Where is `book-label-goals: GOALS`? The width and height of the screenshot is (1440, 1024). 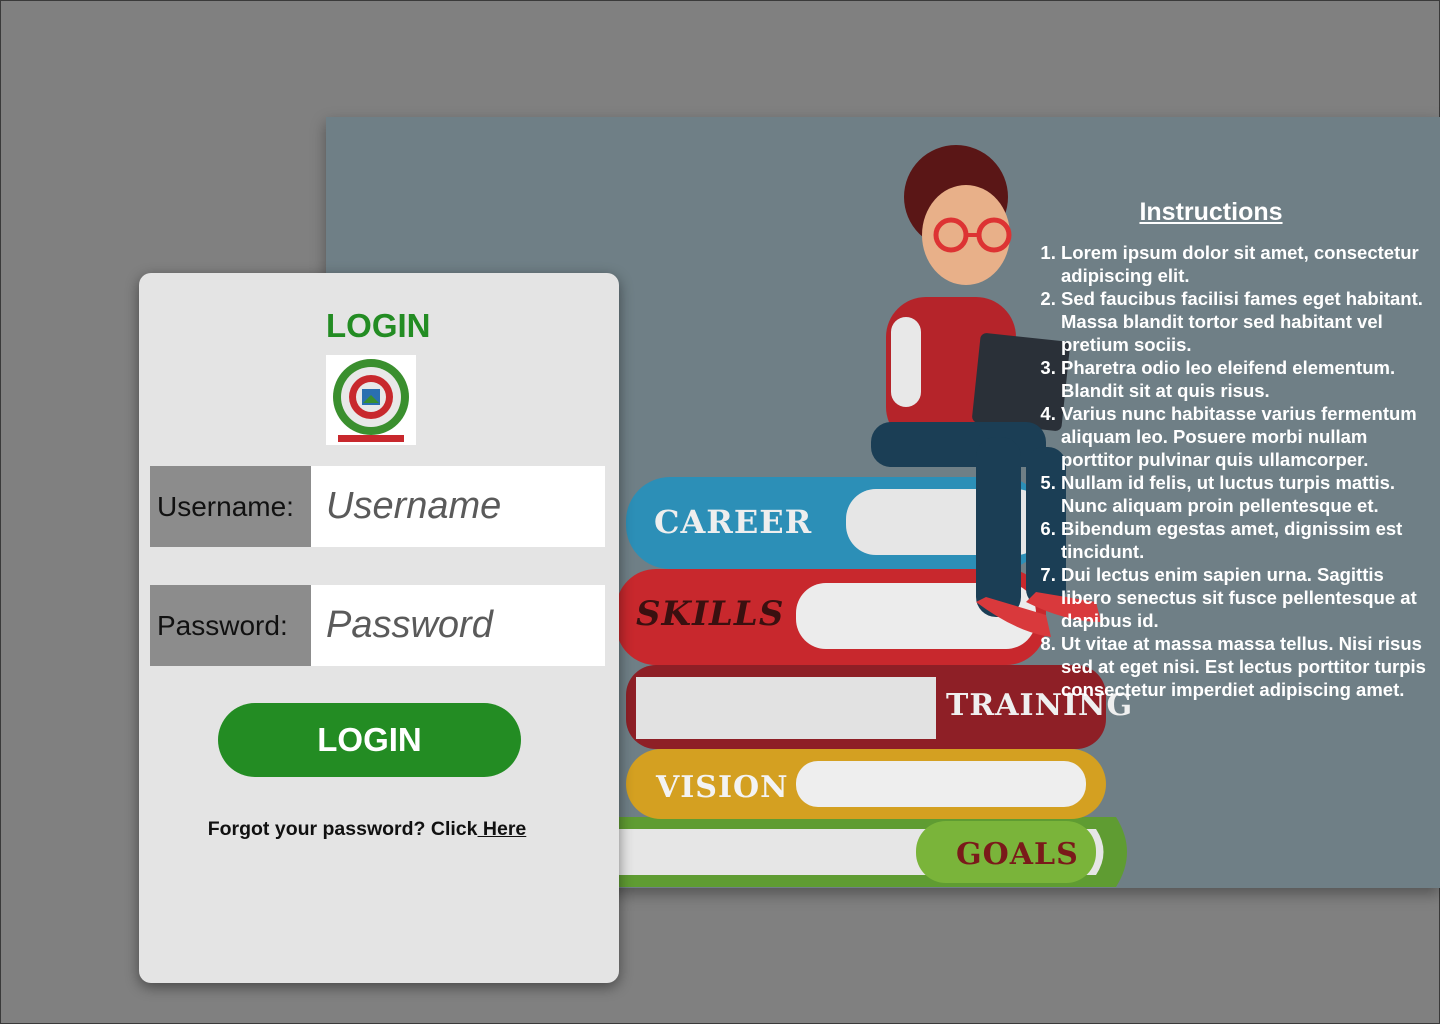
book-label-goals: GOALS is located at coordinates (1017, 854).